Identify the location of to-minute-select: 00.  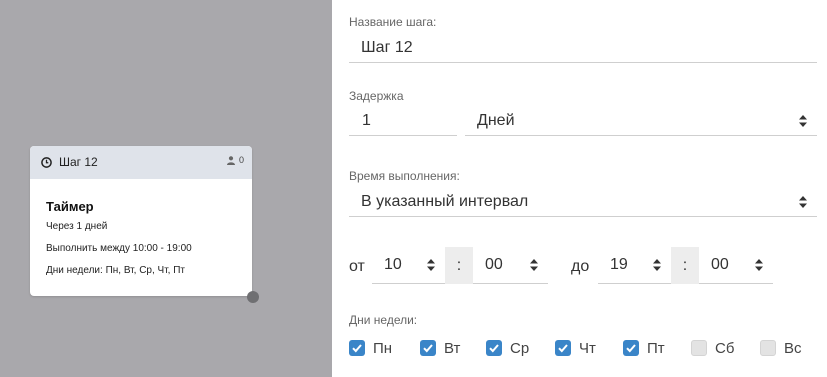
(736, 267).